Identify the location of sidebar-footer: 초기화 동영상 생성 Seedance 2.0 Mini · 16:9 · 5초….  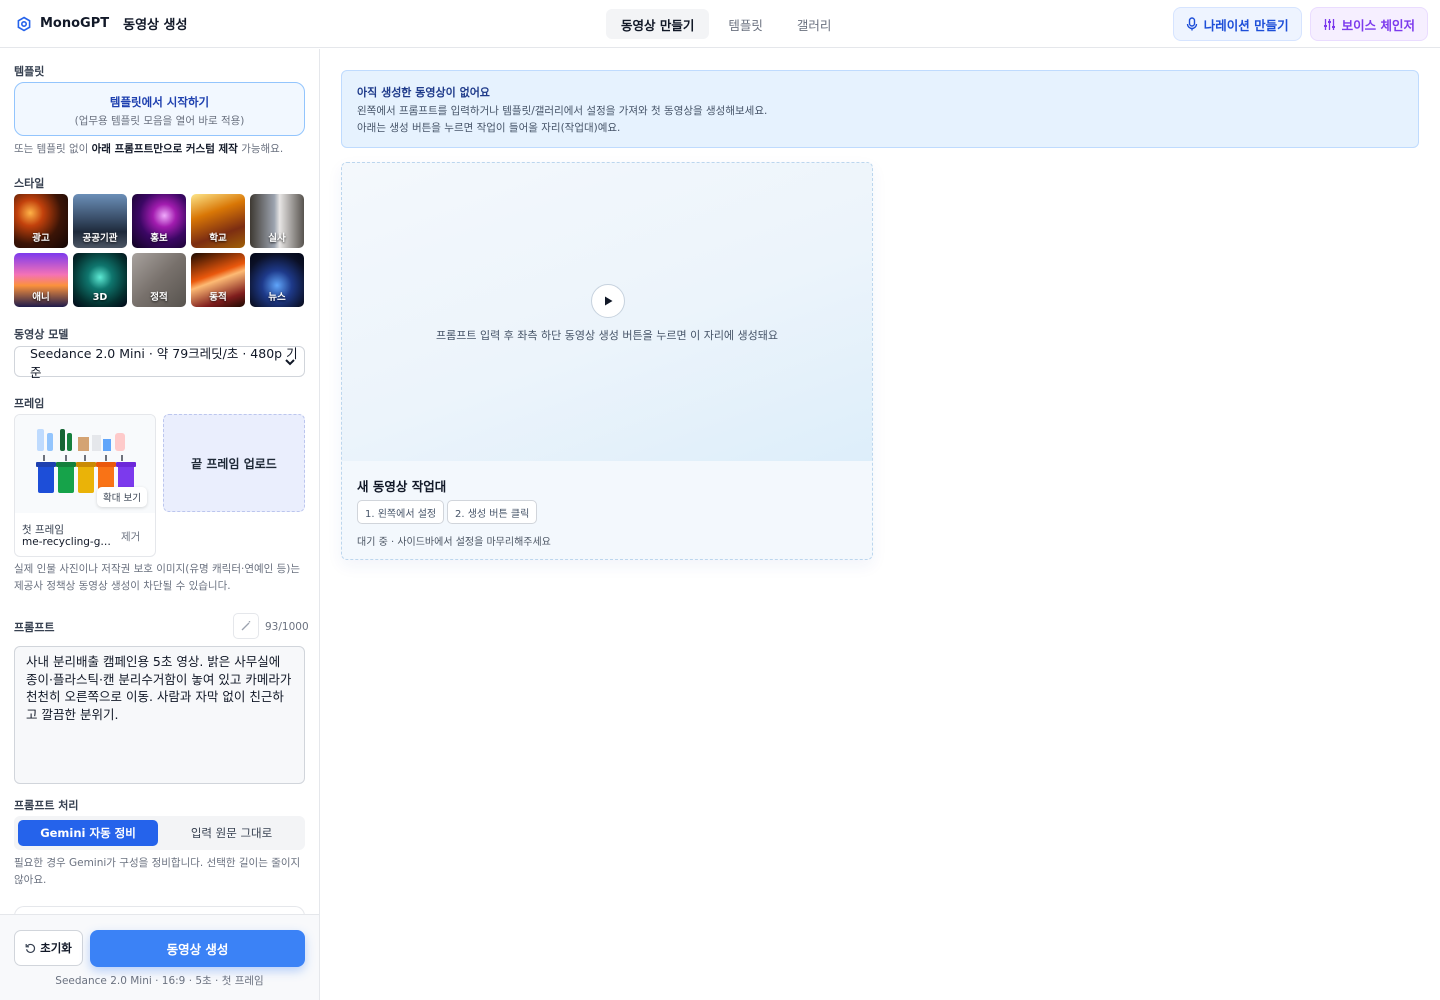
(159, 957).